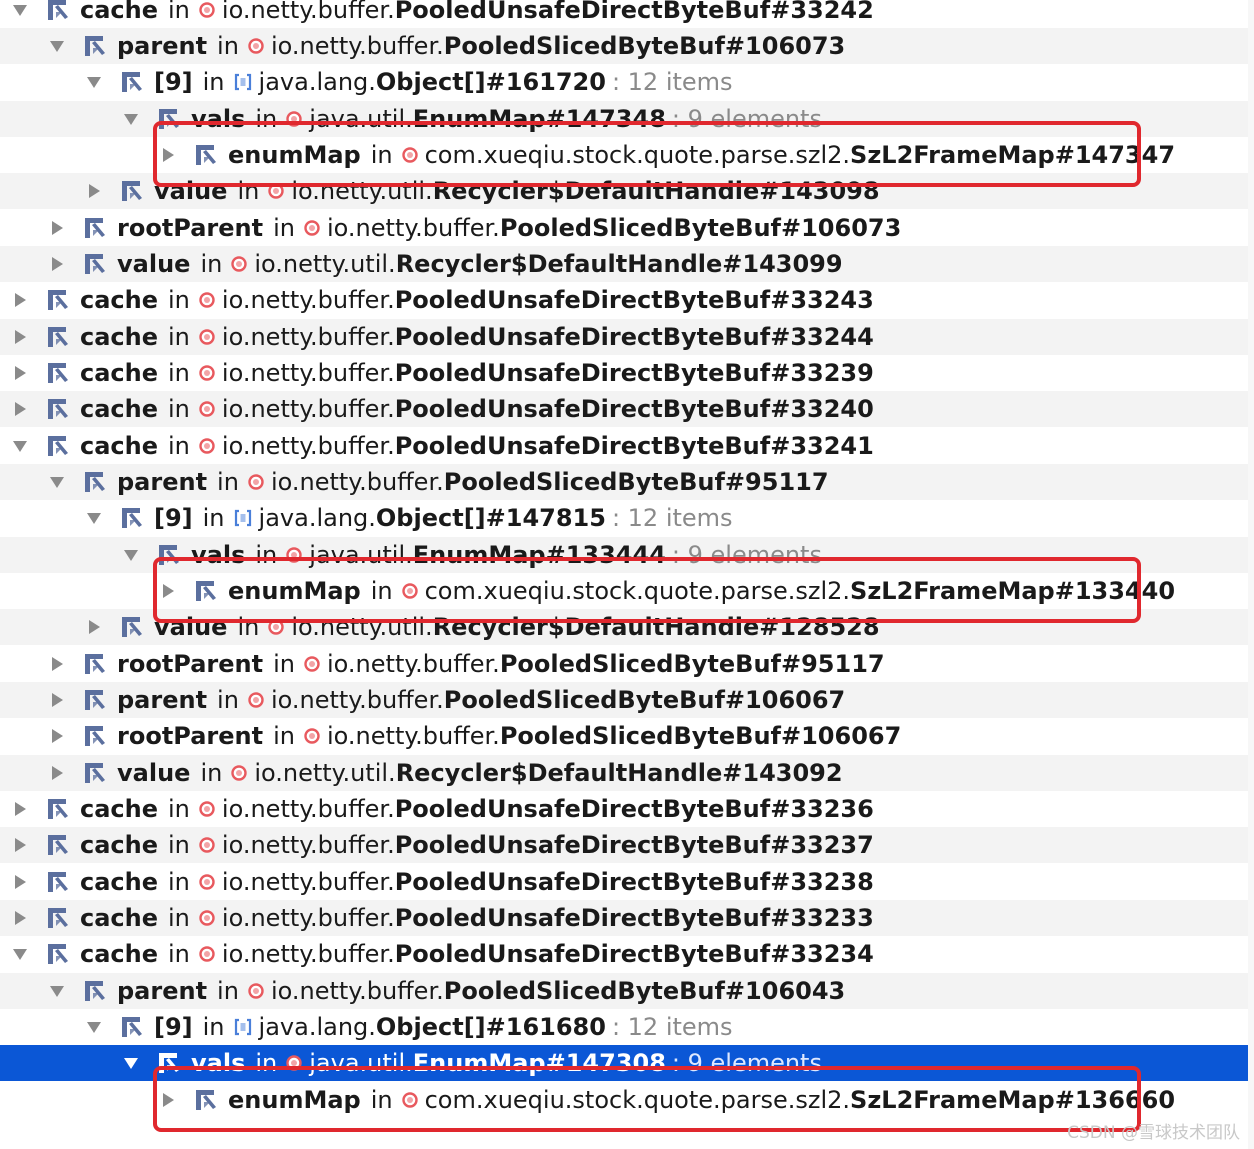 The width and height of the screenshot is (1254, 1149). What do you see at coordinates (539, 118) in the screenshot?
I see `instance-id: EnumMap#147348` at bounding box center [539, 118].